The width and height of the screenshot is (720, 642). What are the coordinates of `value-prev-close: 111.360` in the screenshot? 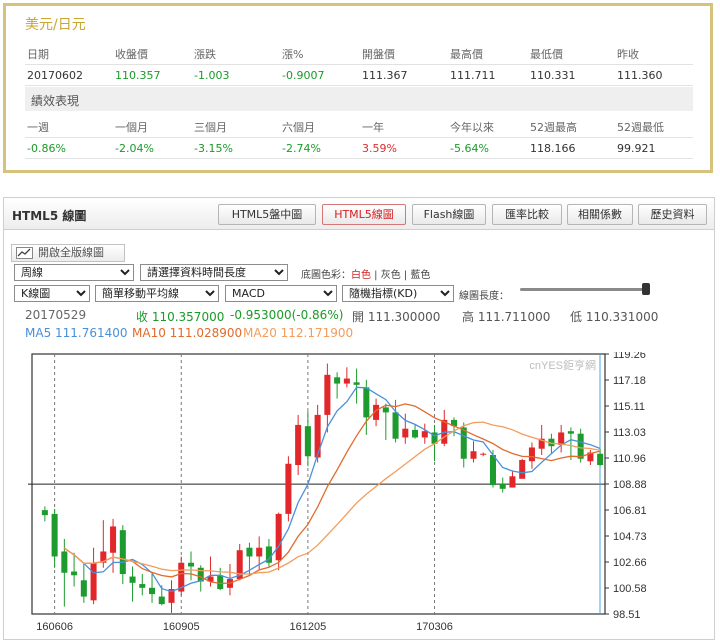 It's located at (640, 75).